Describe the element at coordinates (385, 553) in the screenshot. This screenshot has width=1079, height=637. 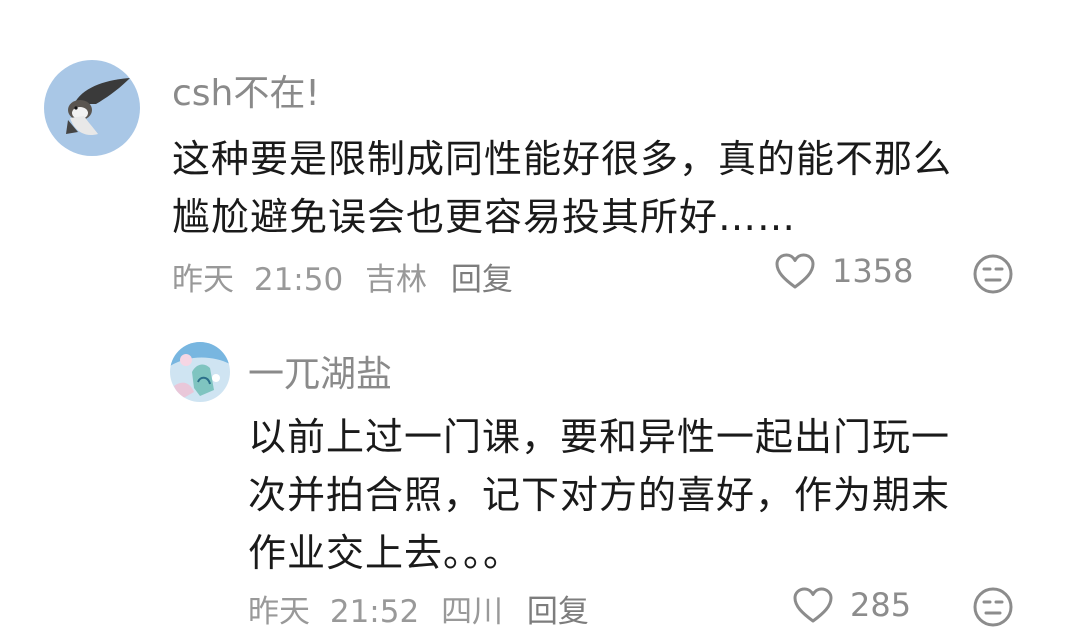
I see `comment-line: 作业交上去。。。` at that location.